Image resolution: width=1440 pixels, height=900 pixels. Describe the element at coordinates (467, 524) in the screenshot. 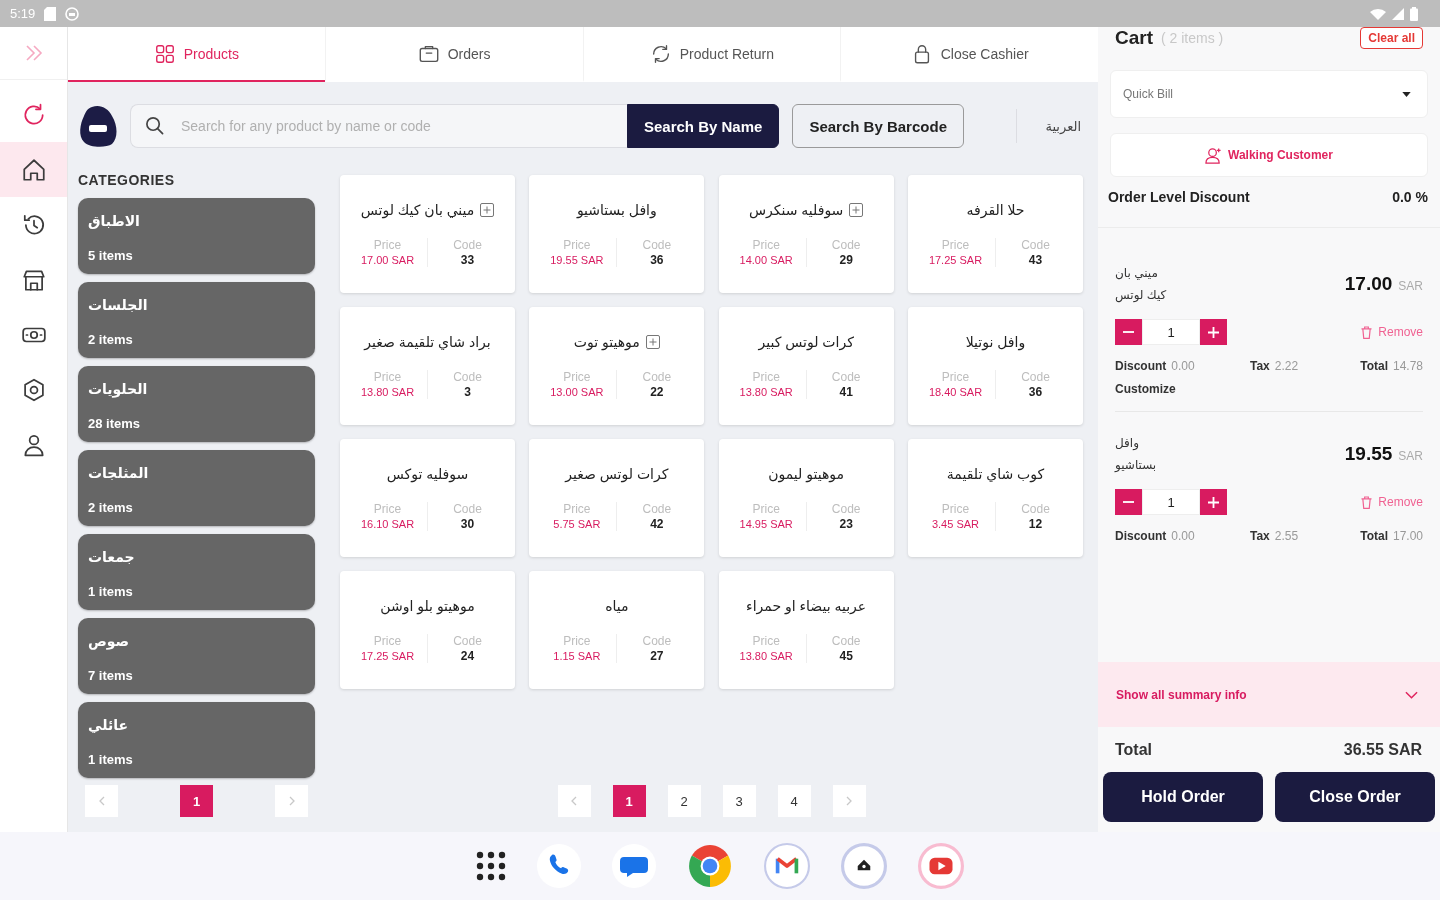

I see `code-value: 30` at that location.